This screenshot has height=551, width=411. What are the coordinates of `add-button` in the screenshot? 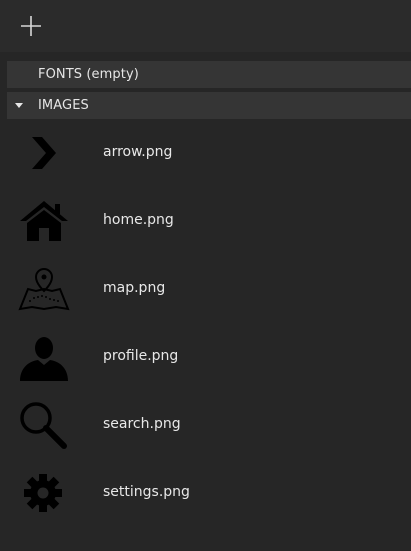 It's located at (31, 26).